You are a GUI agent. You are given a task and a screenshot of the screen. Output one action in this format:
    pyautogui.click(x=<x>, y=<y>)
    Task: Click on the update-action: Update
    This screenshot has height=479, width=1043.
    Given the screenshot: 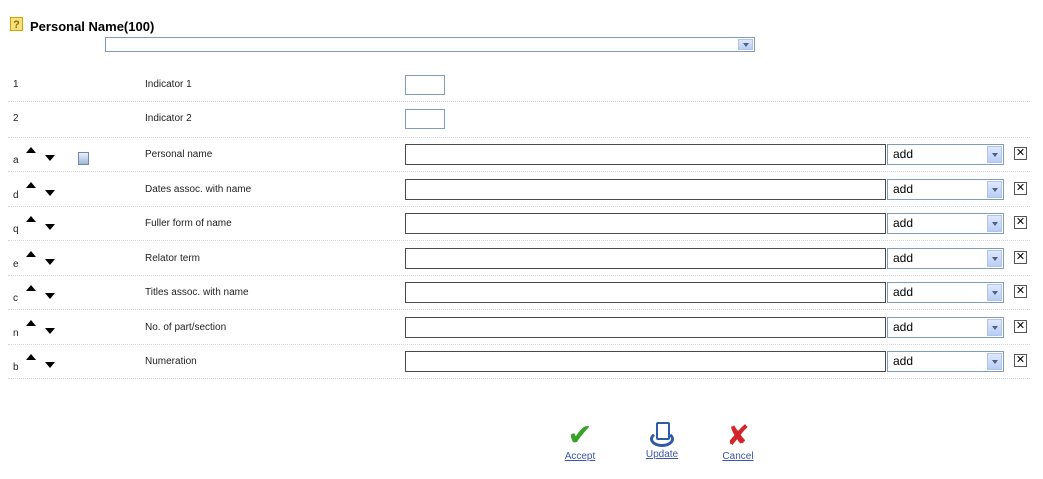 What is the action you would take?
    pyautogui.click(x=662, y=440)
    